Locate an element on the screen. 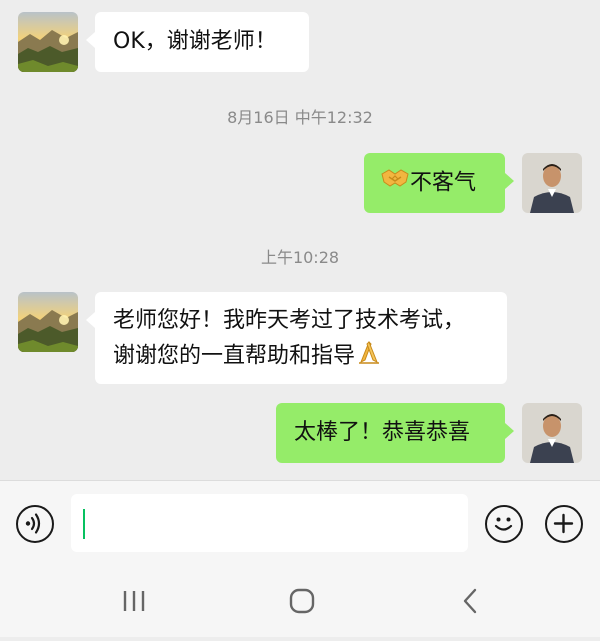 This screenshot has height=641, width=600. outgoing-message-bubble: 不客气 is located at coordinates (439, 183).